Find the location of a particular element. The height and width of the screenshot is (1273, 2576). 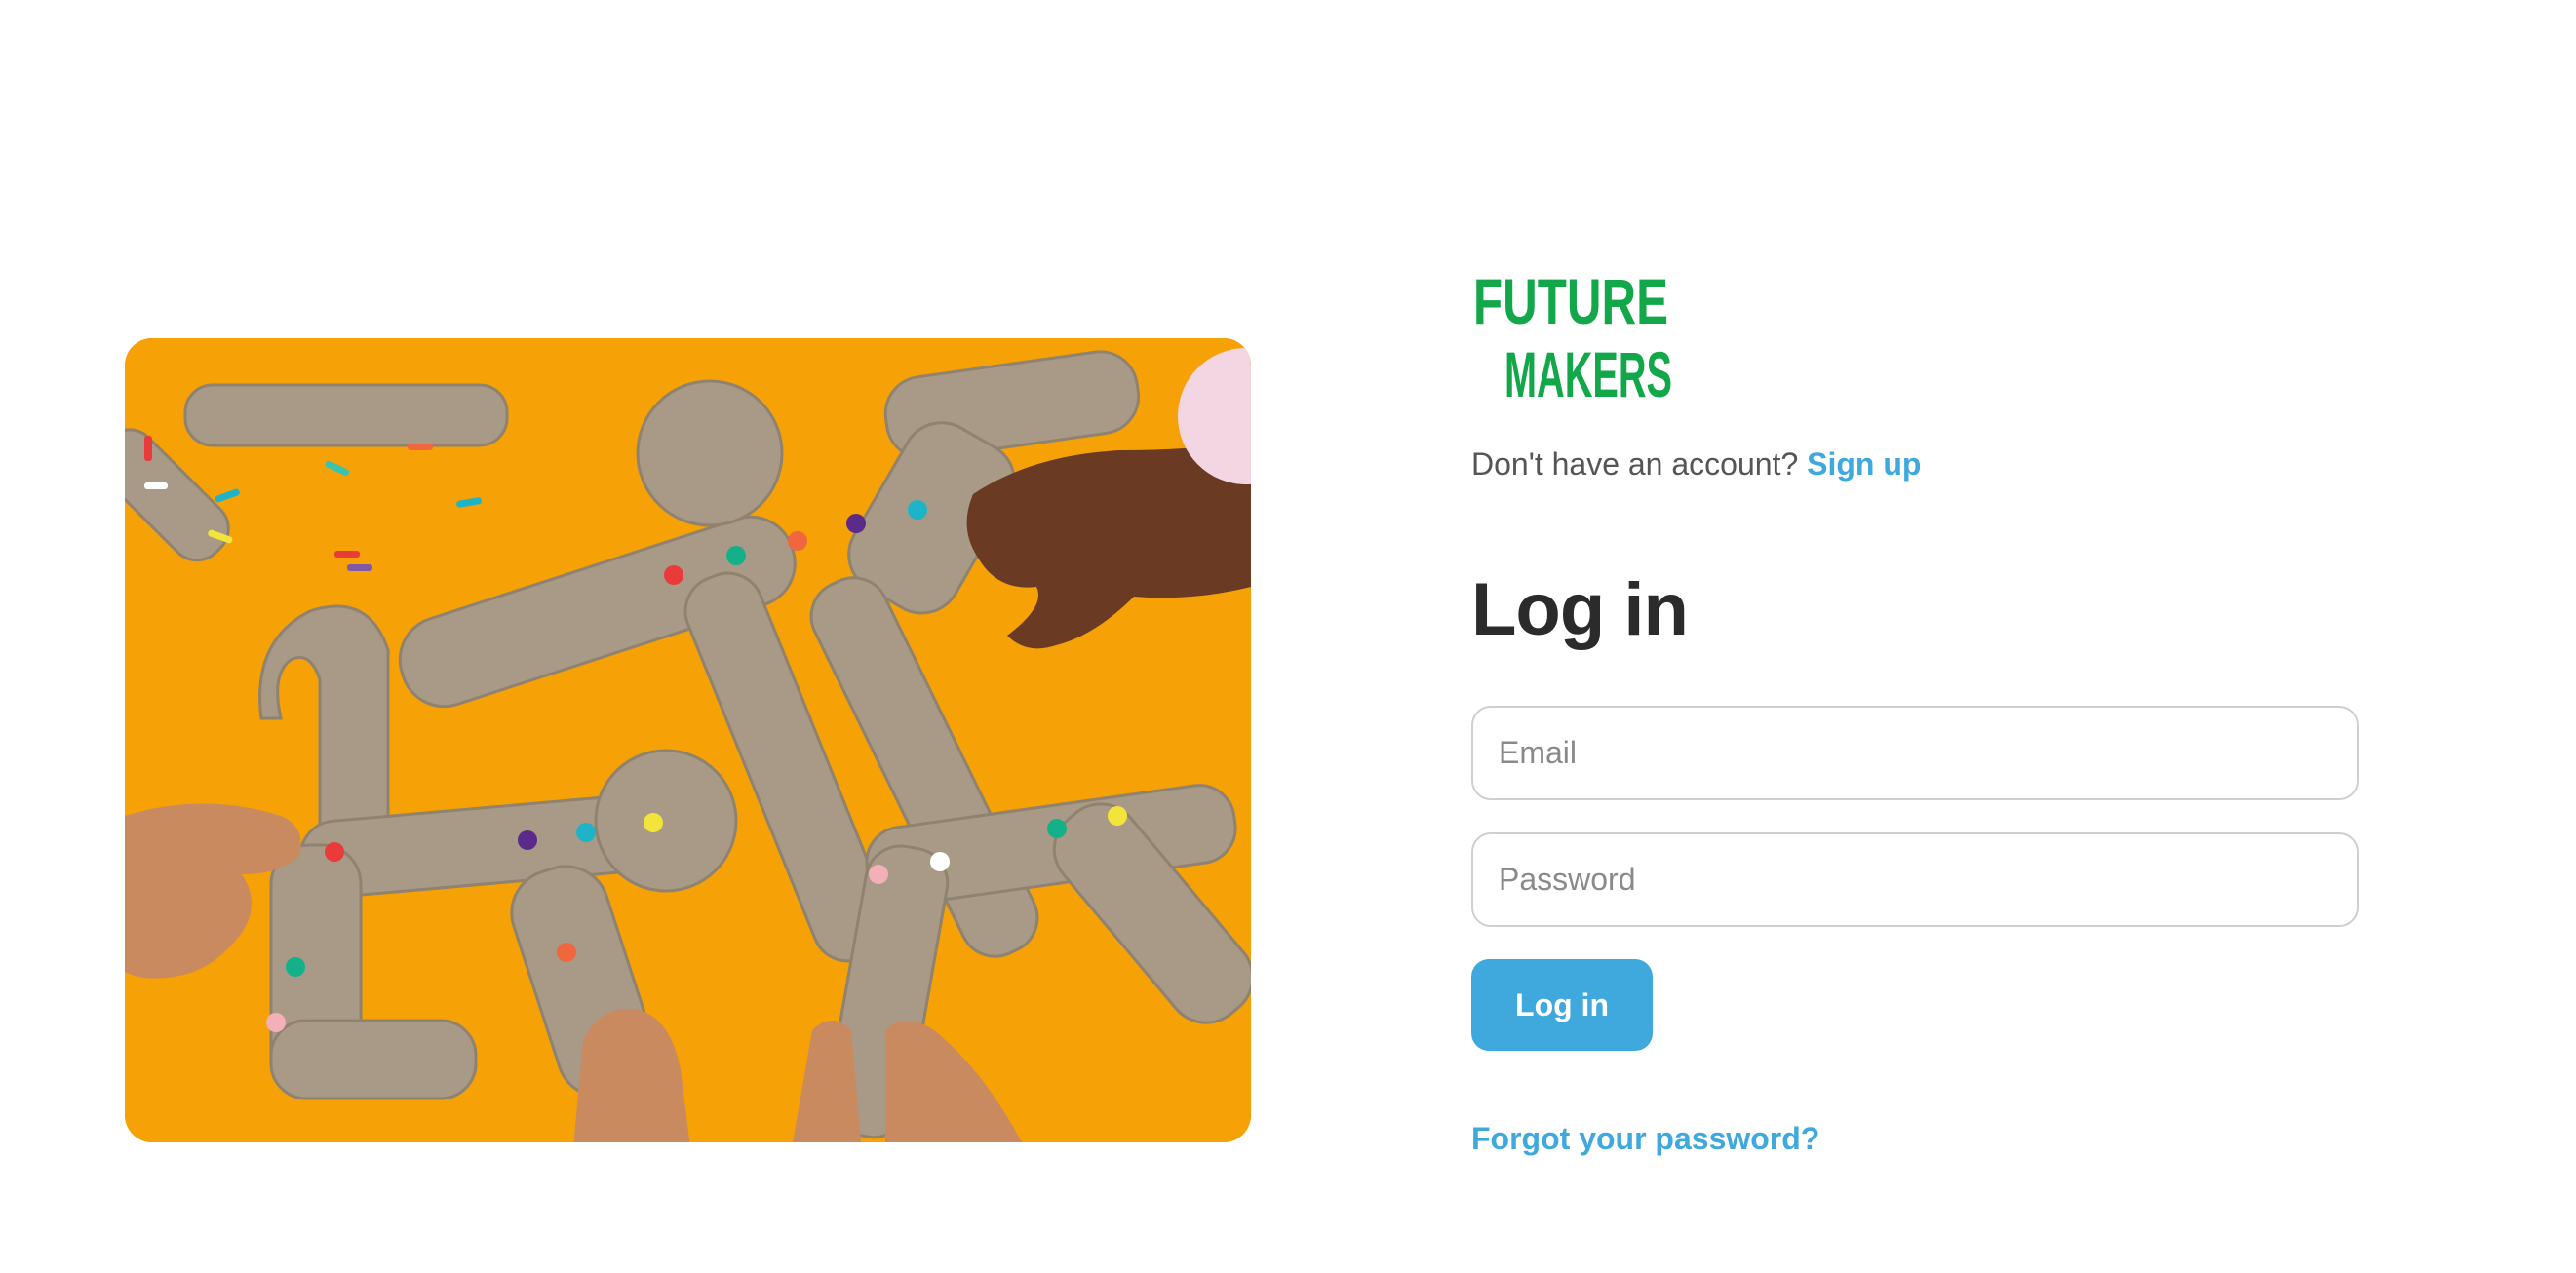

signup-link: Sign up is located at coordinates (1864, 464).